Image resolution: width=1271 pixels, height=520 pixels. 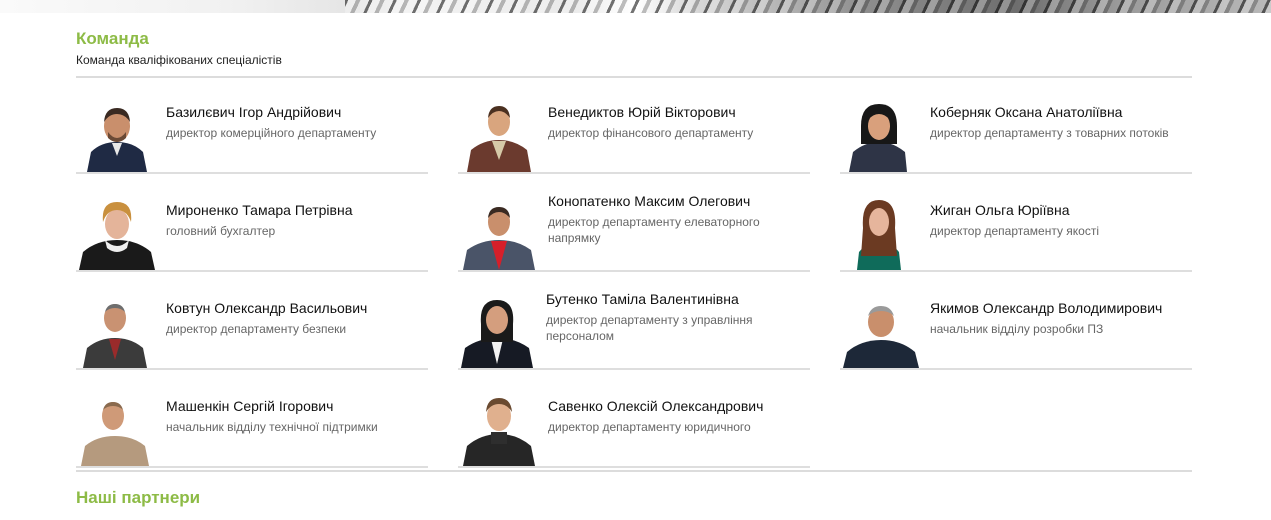 I want to click on team-member-role: директор департаменту юридичного, so click(x=649, y=427).